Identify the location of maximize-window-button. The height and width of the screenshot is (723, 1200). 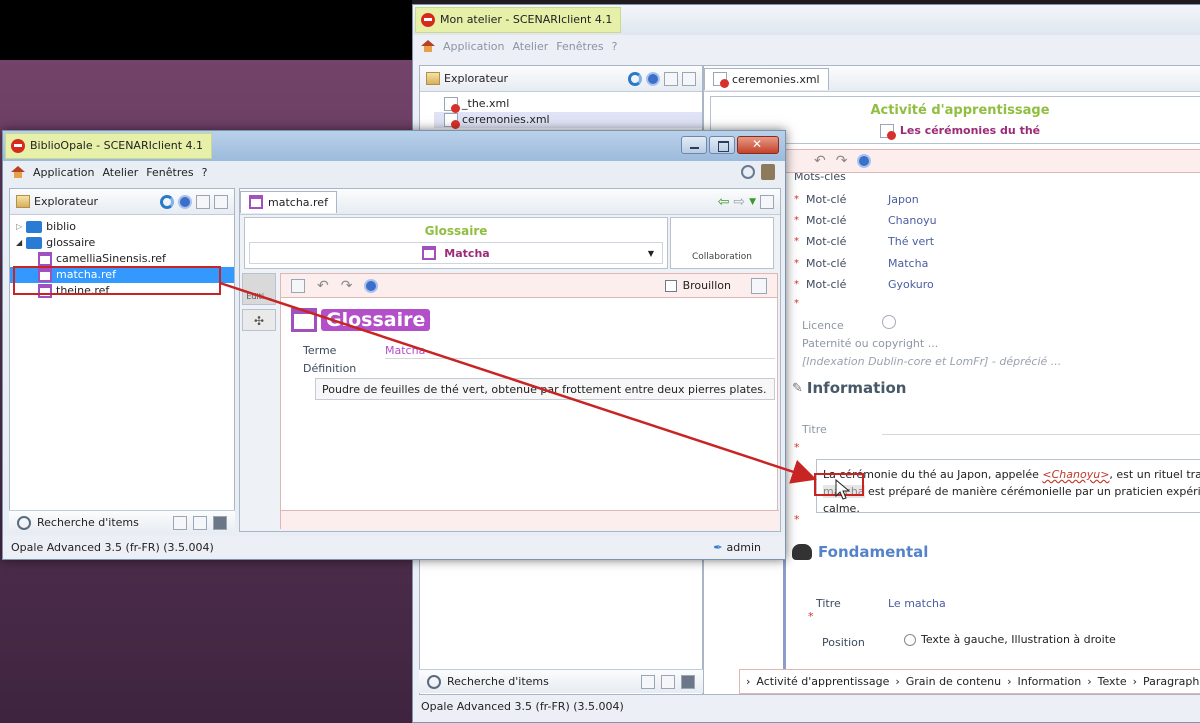
(722, 145).